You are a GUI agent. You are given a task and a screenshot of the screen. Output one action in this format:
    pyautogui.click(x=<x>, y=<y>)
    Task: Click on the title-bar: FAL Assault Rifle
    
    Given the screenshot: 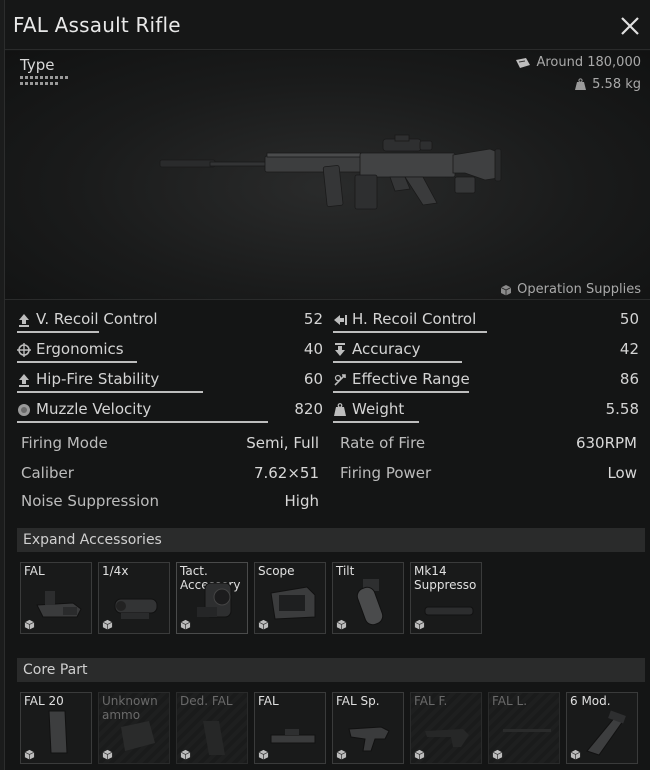 What is the action you would take?
    pyautogui.click(x=327, y=25)
    